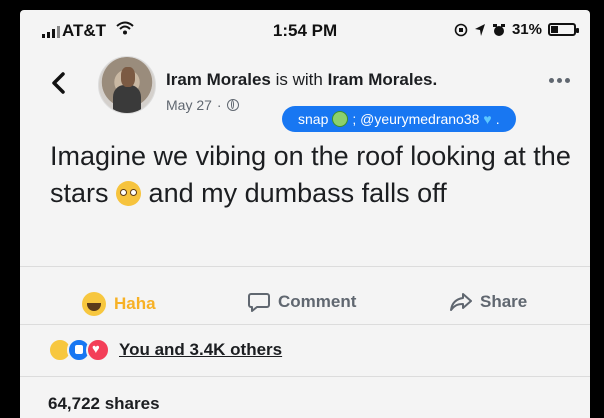 This screenshot has width=604, height=418. I want to click on share-icon, so click(461, 302).